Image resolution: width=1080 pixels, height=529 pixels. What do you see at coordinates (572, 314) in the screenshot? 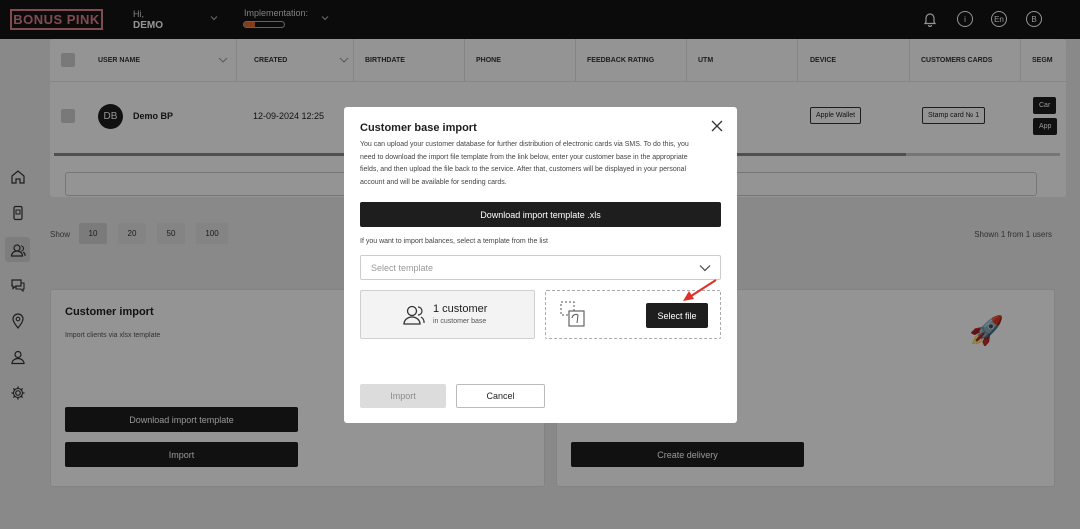
I see `file-upload-icon` at bounding box center [572, 314].